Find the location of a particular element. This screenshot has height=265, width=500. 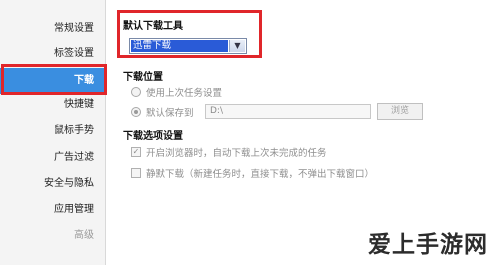

radio-last-task: 使用上次任务设置 is located at coordinates (176, 92).